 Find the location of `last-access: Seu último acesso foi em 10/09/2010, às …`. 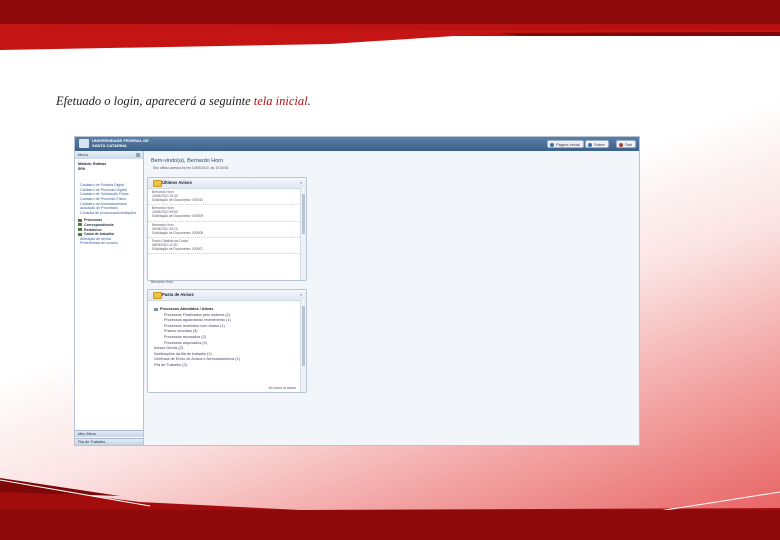

last-access: Seu último acesso foi em 10/09/2010, às … is located at coordinates (191, 168).